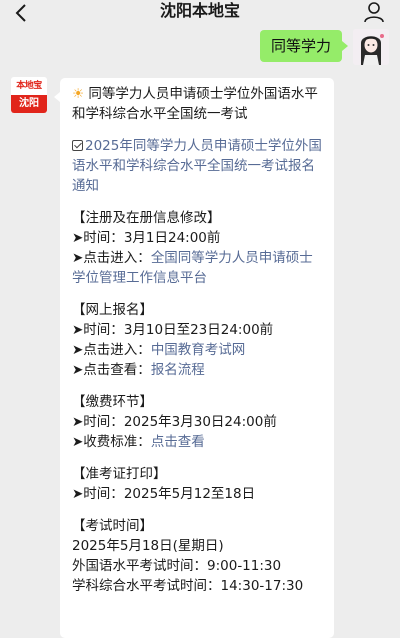 This screenshot has width=400, height=638. I want to click on payment-fee: ➤收费标准：点击查看, so click(138, 442).